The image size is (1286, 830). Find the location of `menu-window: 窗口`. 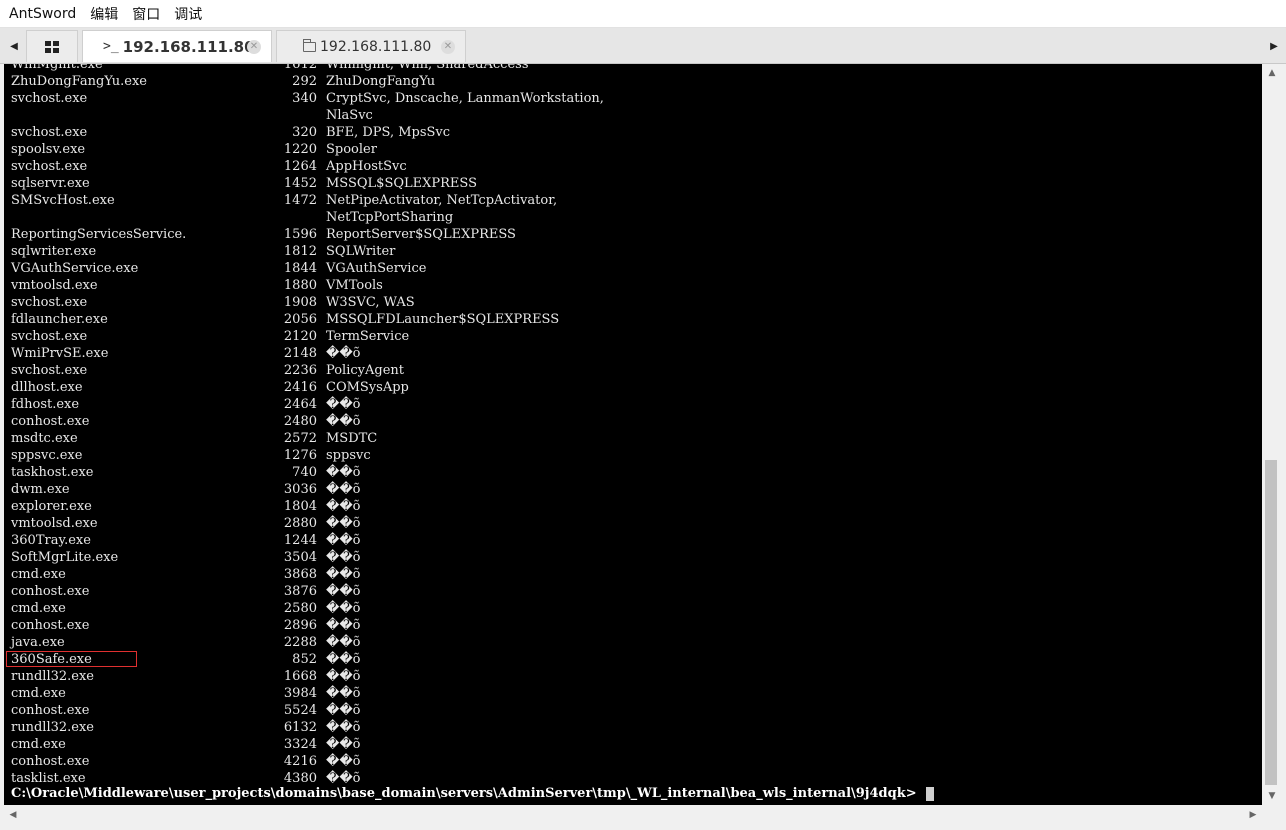

menu-window: 窗口 is located at coordinates (146, 14).